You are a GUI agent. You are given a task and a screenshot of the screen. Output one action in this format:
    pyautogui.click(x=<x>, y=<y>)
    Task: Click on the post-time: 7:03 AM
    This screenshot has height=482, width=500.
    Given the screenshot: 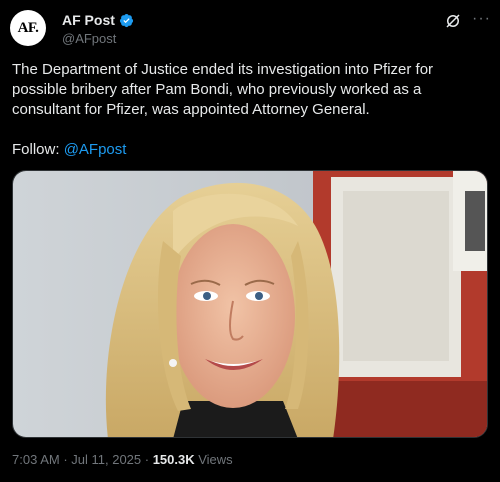 What is the action you would take?
    pyautogui.click(x=36, y=459)
    